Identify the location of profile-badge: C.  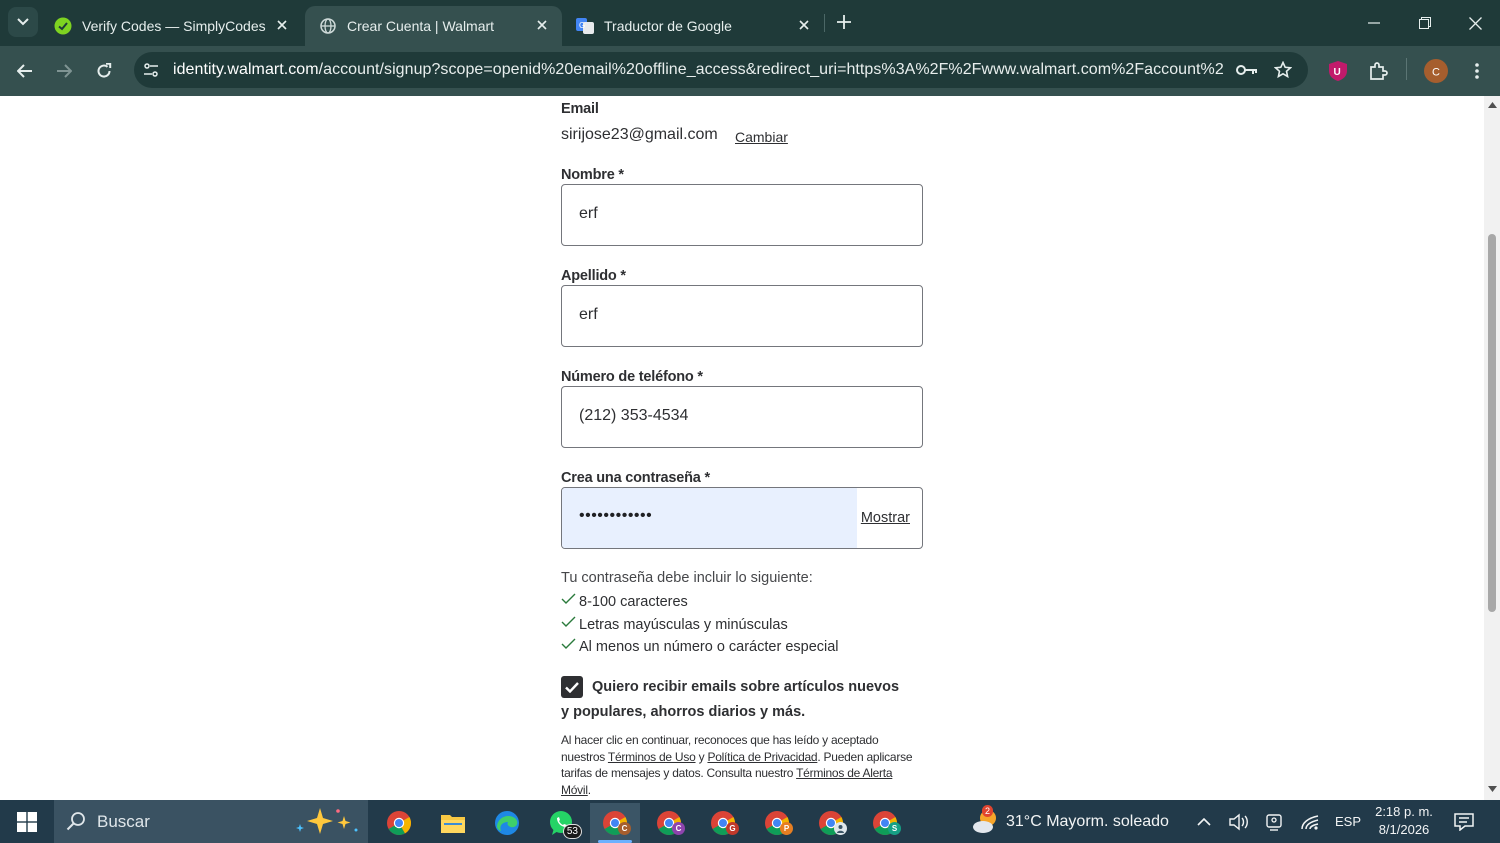
(678, 828).